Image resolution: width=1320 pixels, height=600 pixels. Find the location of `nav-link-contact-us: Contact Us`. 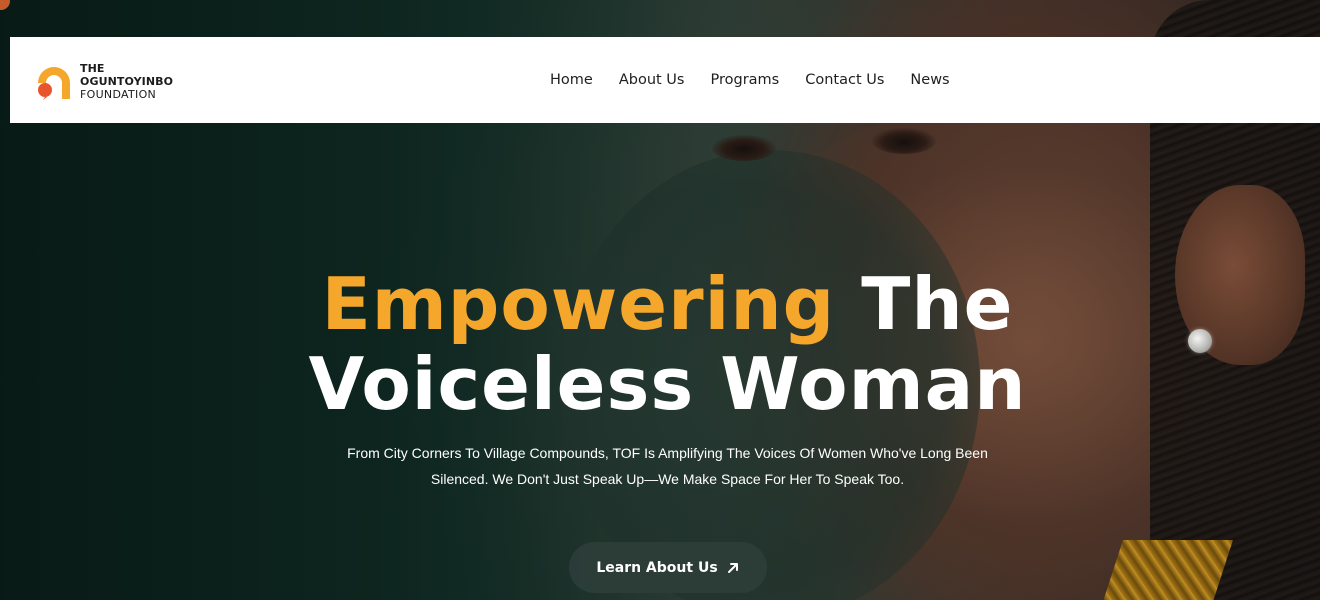

nav-link-contact-us: Contact Us is located at coordinates (844, 80).